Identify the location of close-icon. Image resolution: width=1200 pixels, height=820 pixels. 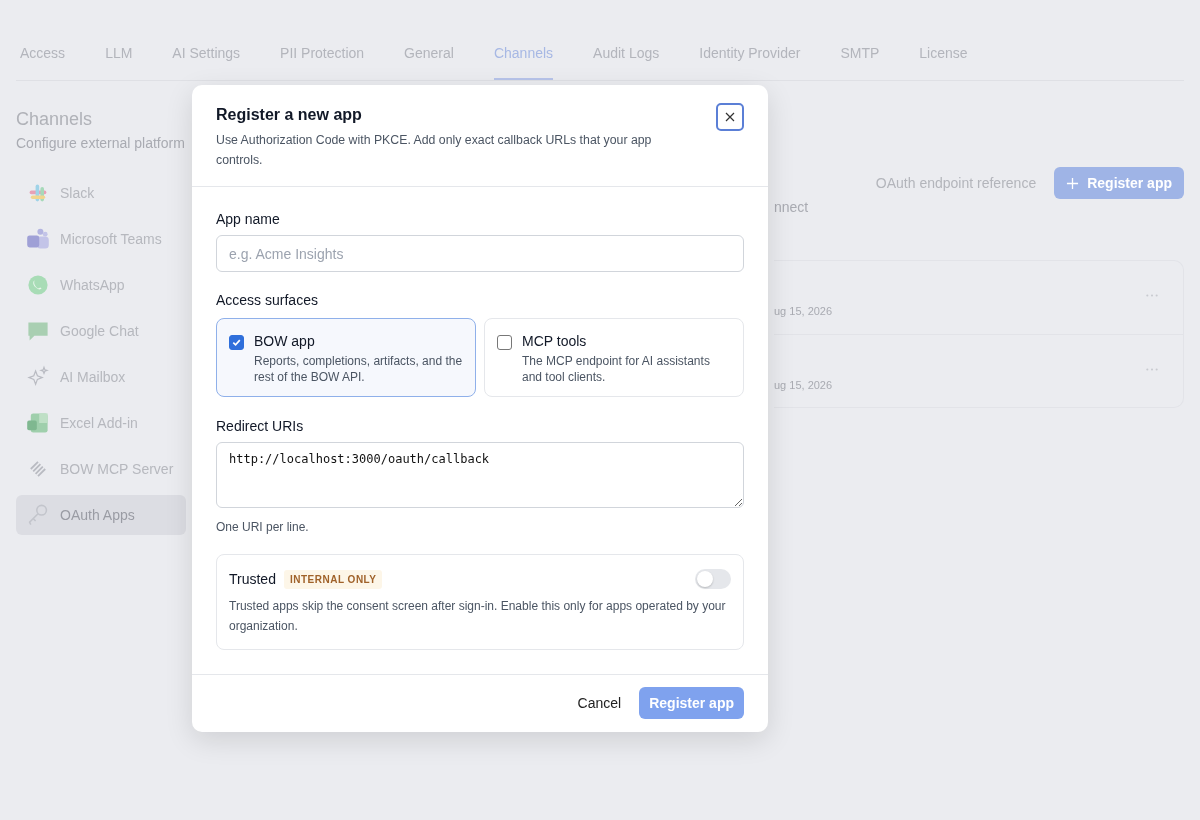
(730, 117).